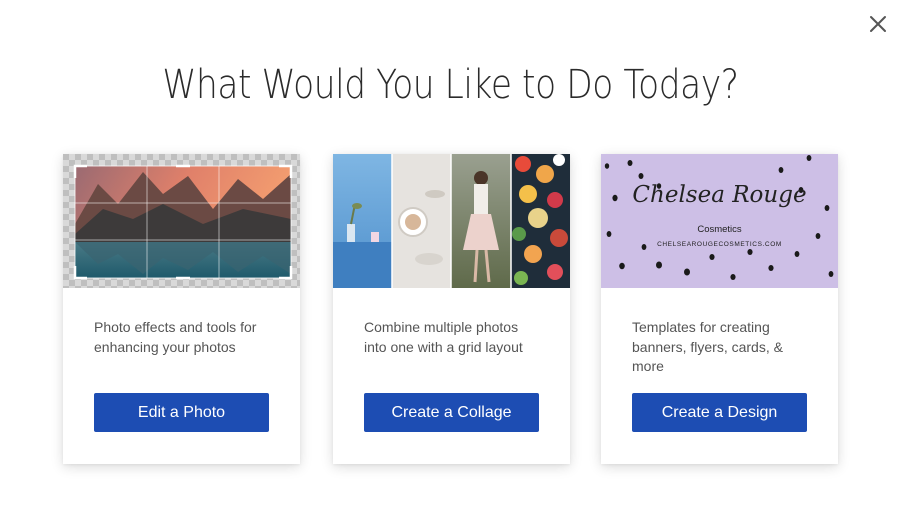 The image size is (901, 526). Describe the element at coordinates (719, 229) in the screenshot. I see `template-subtitle: Cosmetics` at that location.